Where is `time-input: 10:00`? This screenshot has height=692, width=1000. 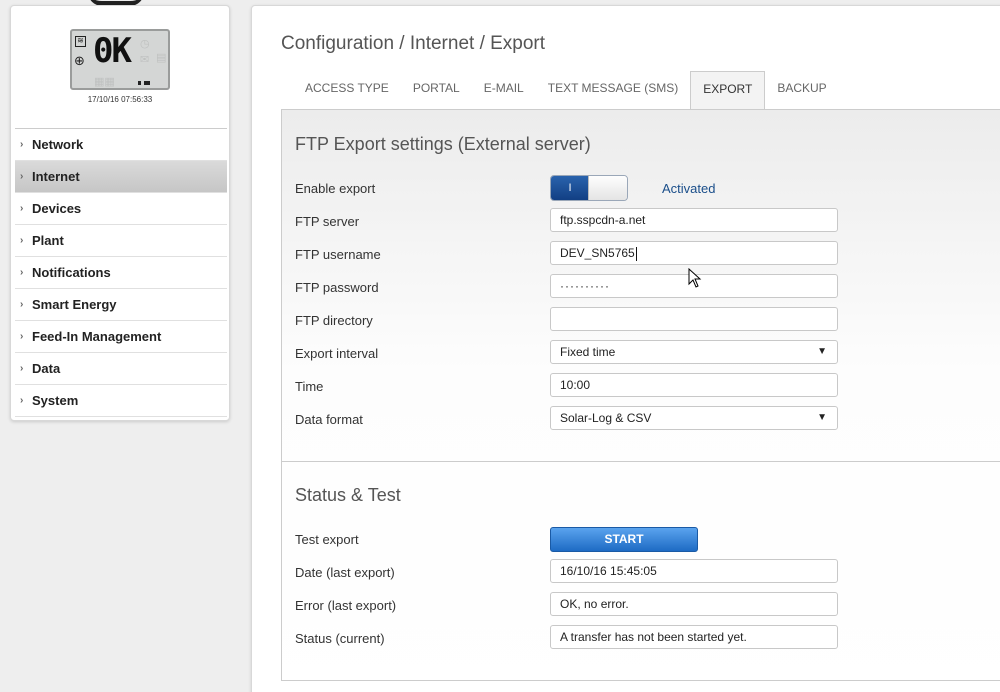
time-input: 10:00 is located at coordinates (694, 385).